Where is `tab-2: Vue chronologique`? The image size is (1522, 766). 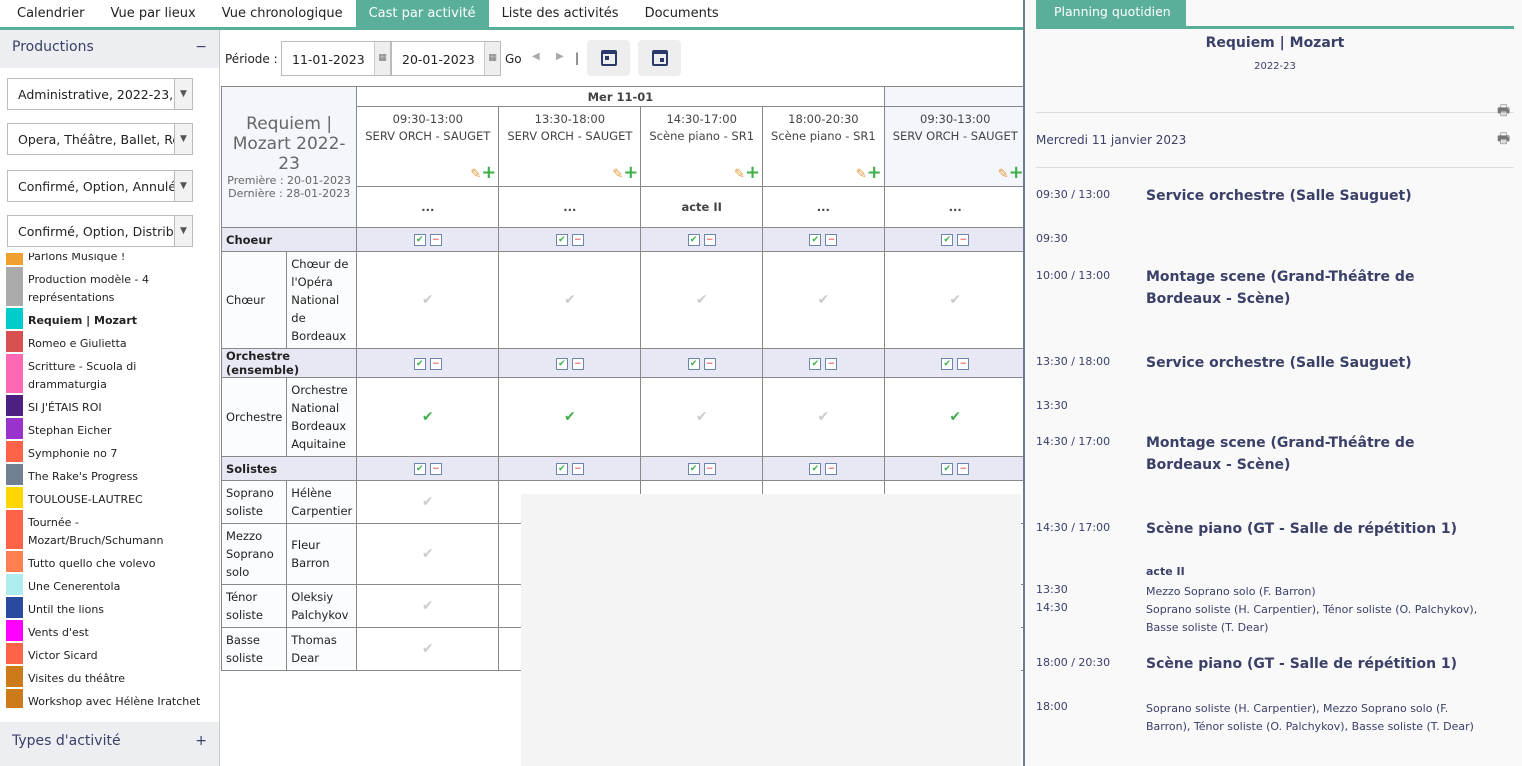 tab-2: Vue chronologique is located at coordinates (282, 13).